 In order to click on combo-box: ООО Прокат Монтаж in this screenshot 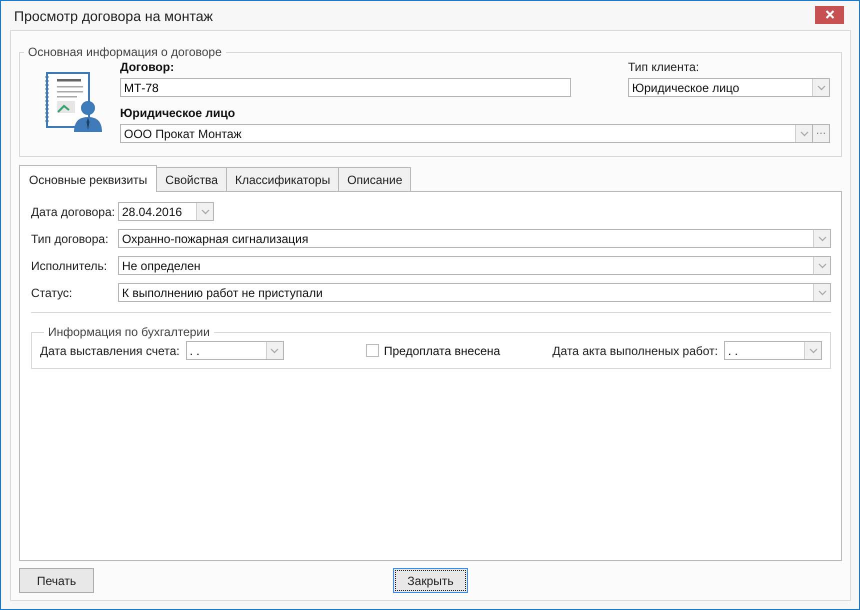, I will do `click(466, 133)`.